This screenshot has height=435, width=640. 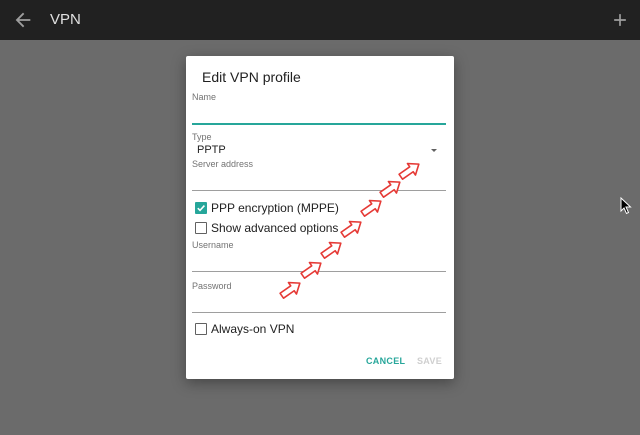 What do you see at coordinates (212, 286) in the screenshot?
I see `password-label: Password` at bounding box center [212, 286].